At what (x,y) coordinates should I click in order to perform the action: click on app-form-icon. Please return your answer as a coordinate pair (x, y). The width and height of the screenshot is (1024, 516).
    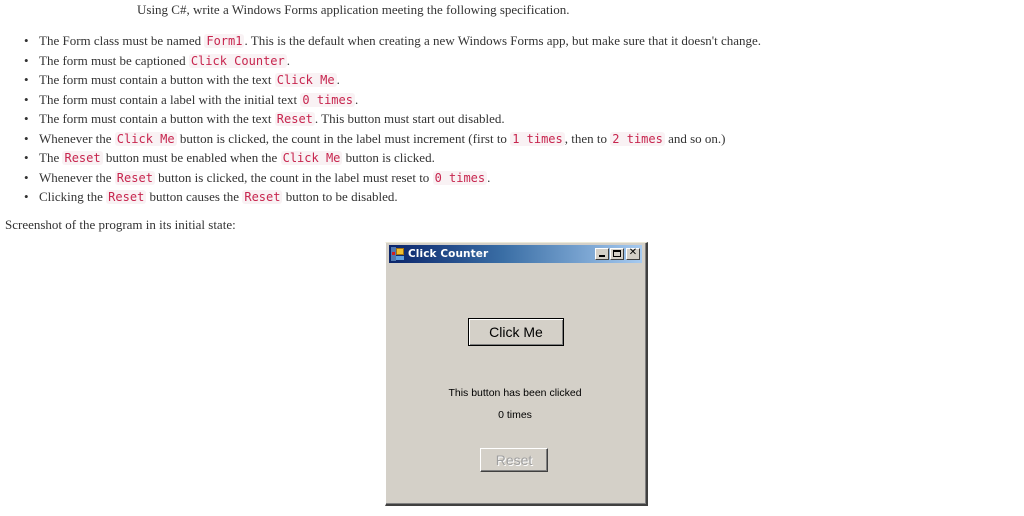
    Looking at the image, I should click on (398, 254).